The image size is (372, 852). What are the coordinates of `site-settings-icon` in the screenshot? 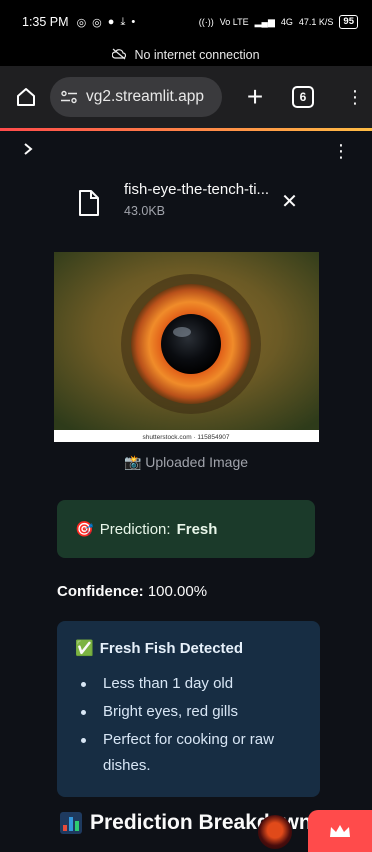 It's located at (69, 97).